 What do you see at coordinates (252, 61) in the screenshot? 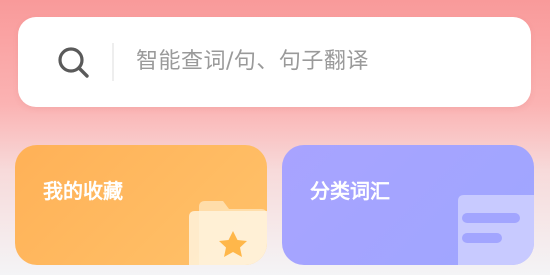
I see `search-placeholder: 智能查词/句、句子翻译` at bounding box center [252, 61].